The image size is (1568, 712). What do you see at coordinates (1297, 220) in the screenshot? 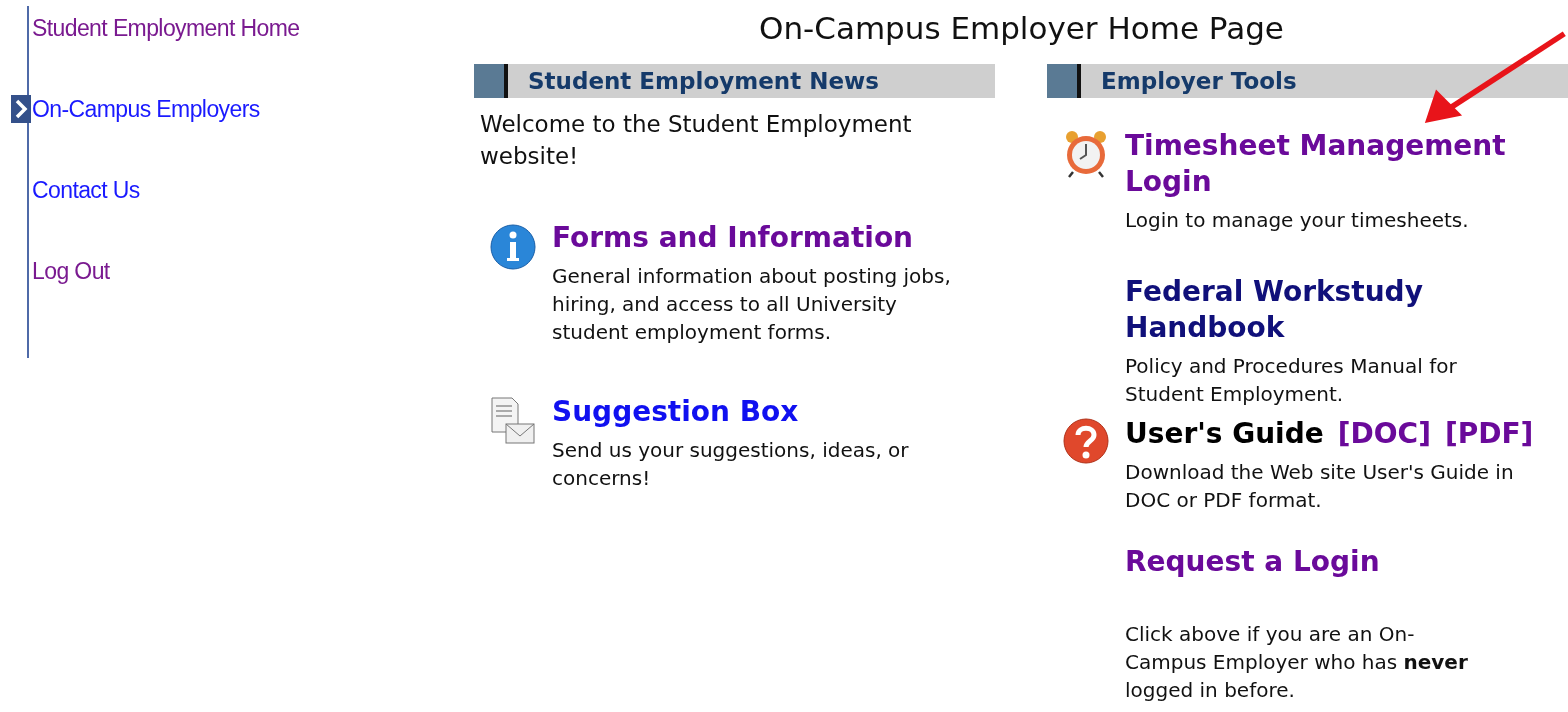
I see `description-text: Login to manage your timesheets.` at bounding box center [1297, 220].